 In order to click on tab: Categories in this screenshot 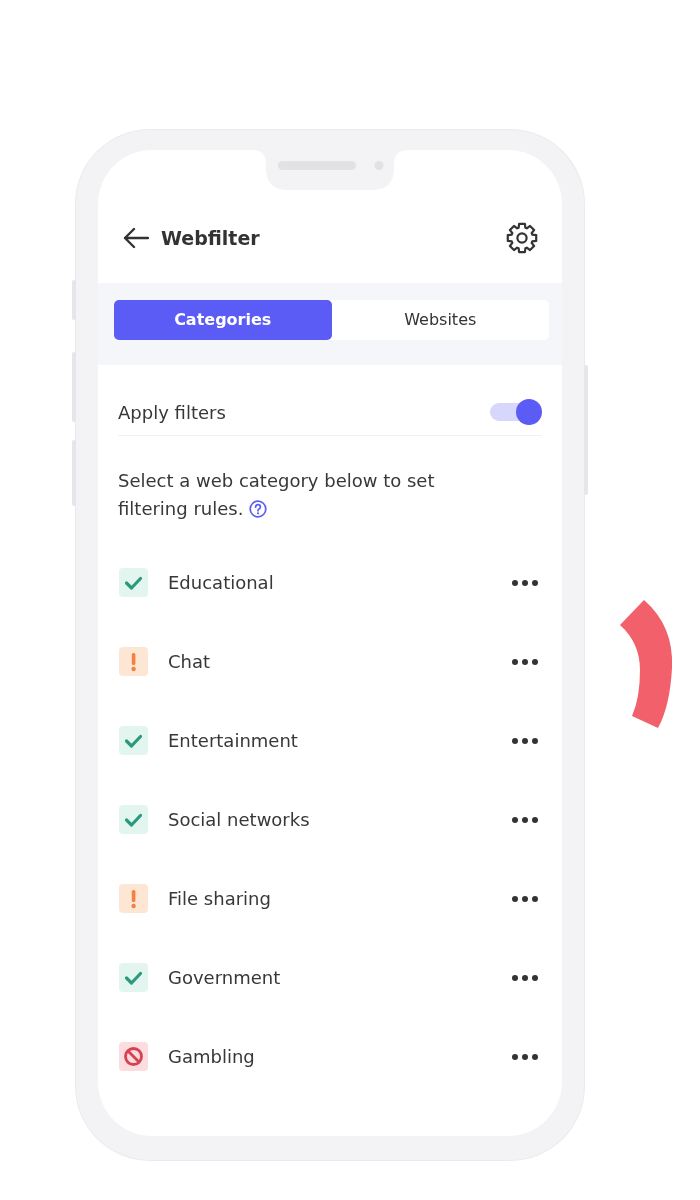, I will do `click(223, 320)`.